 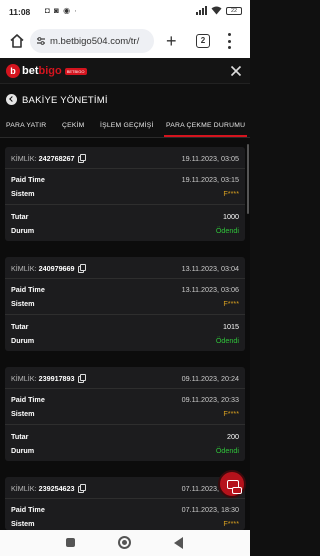 I want to click on recents-icon, so click(x=70, y=542).